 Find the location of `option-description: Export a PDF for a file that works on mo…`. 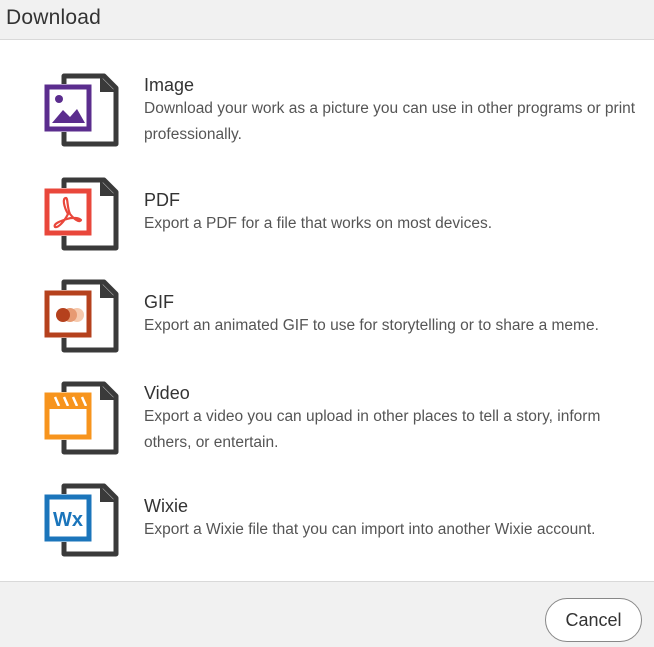

option-description: Export a PDF for a file that works on mo… is located at coordinates (318, 223).